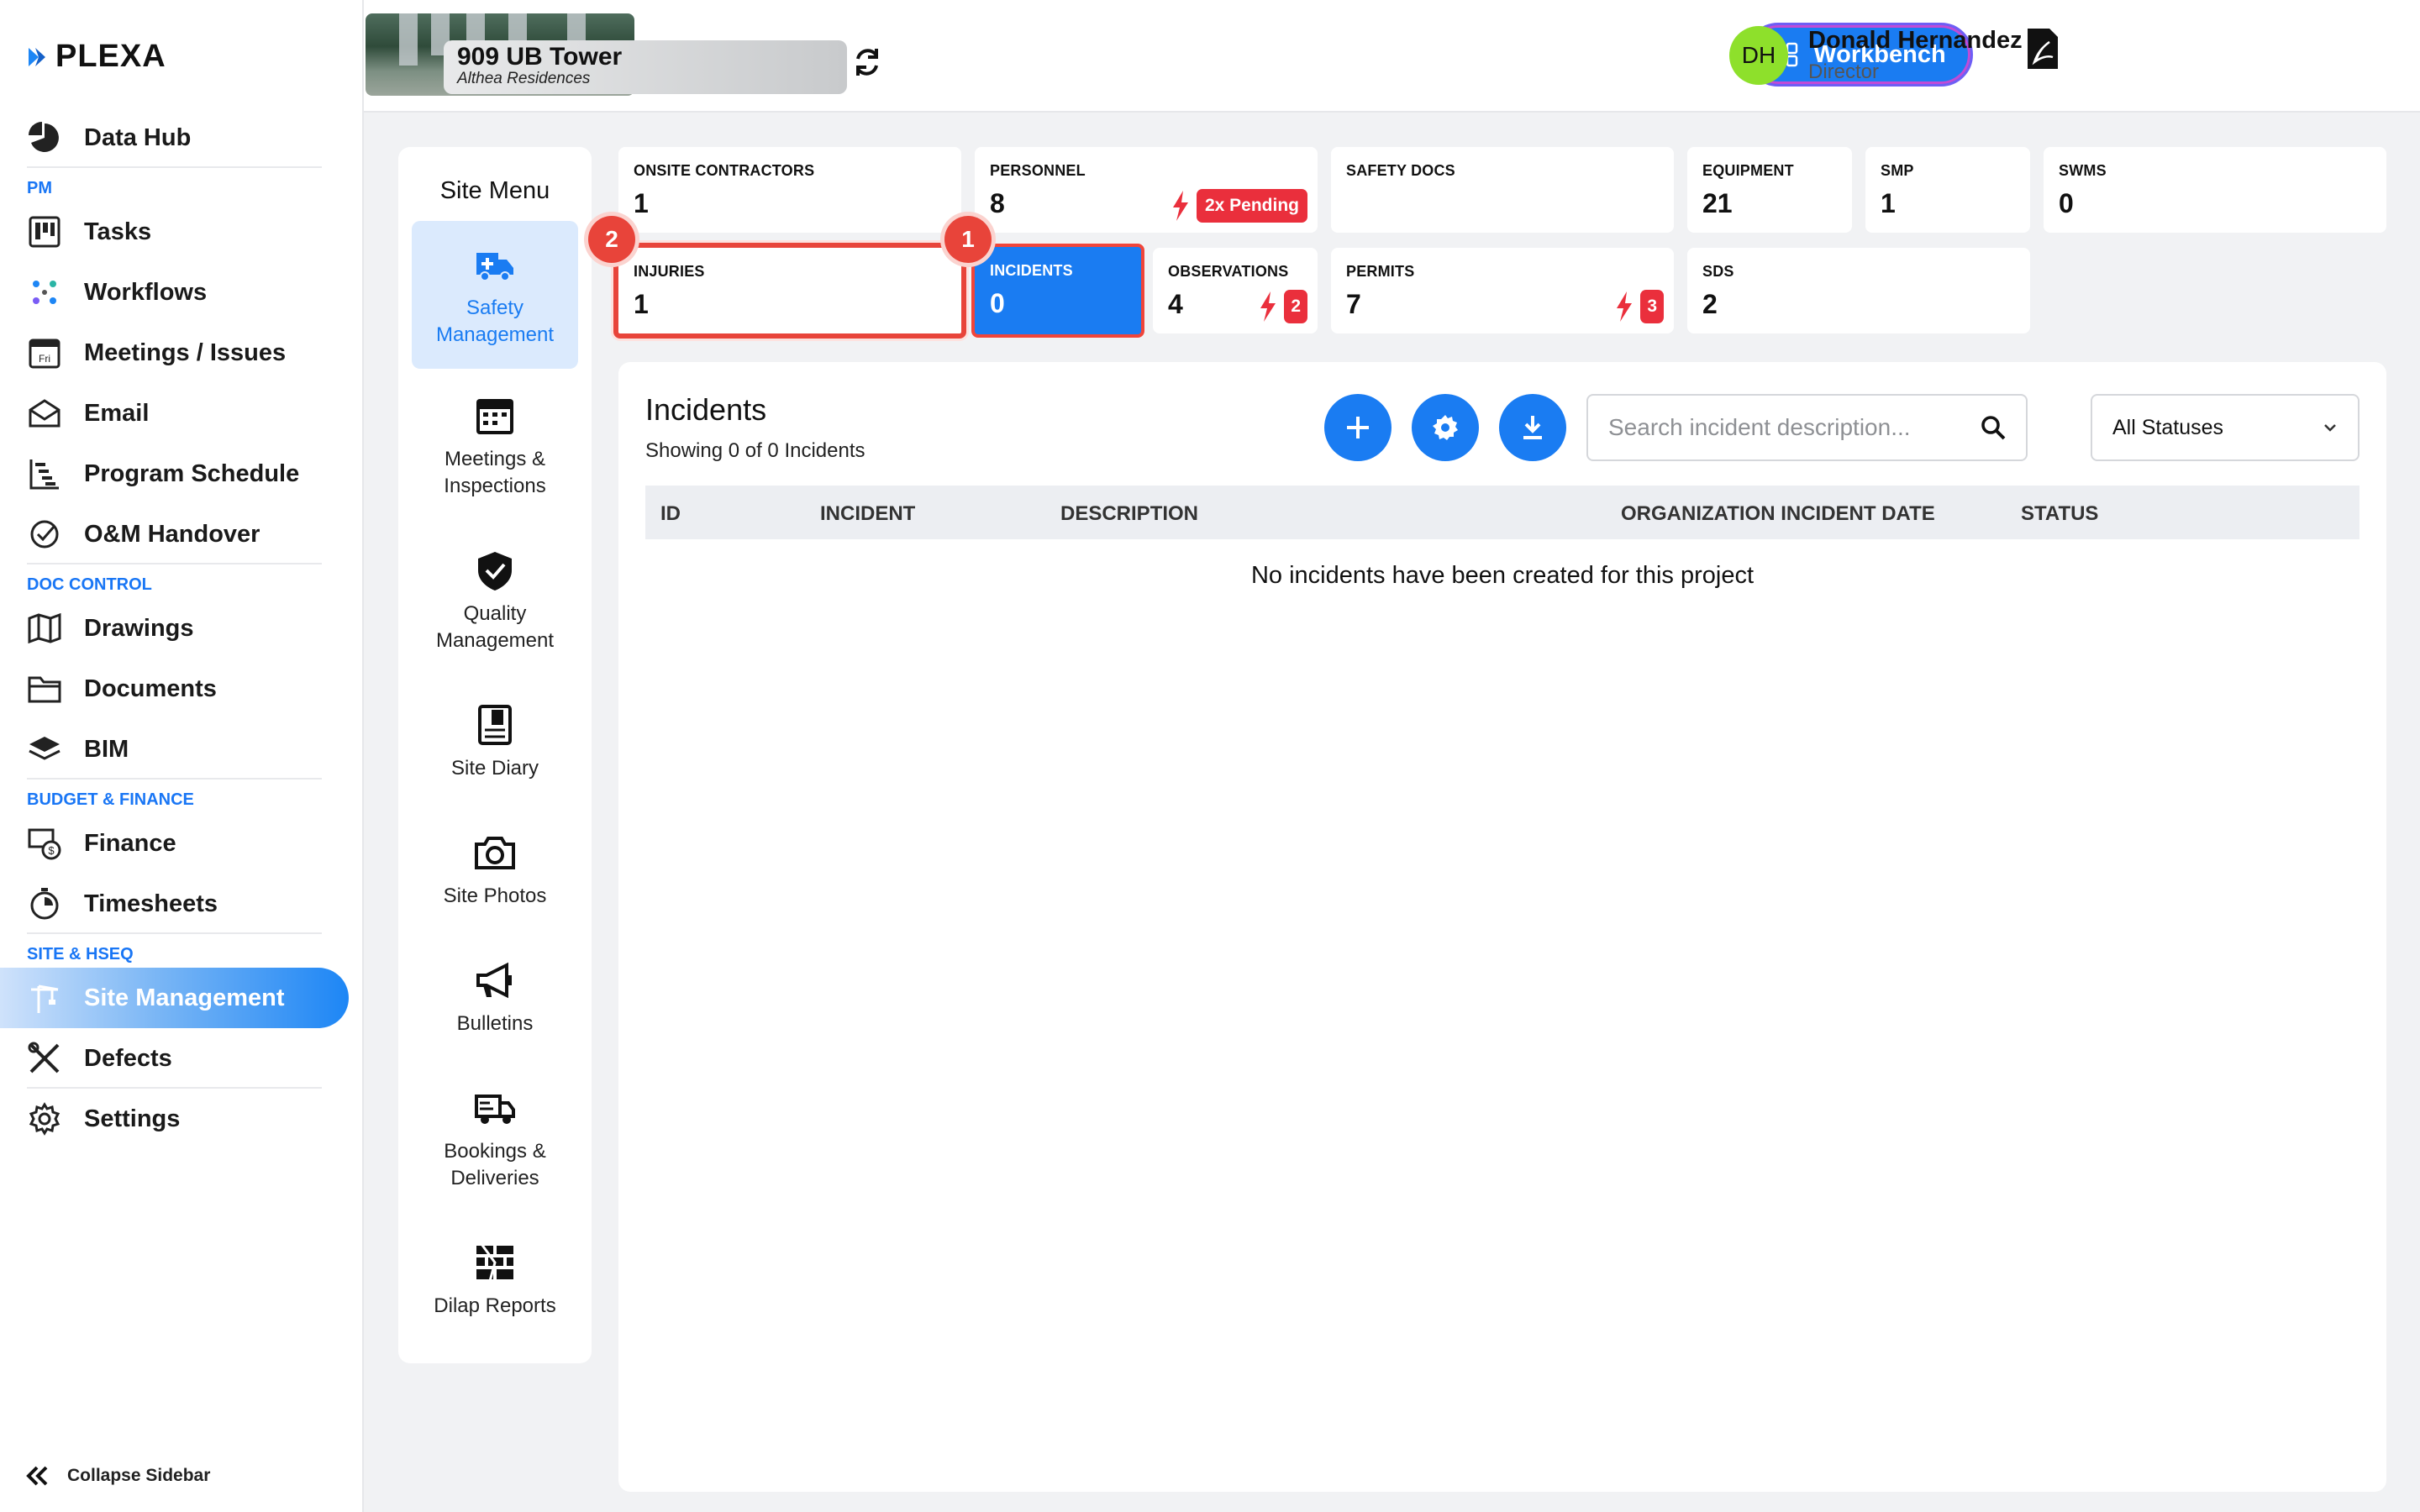 The height and width of the screenshot is (1512, 2420). I want to click on site-menu-item-bulletins: Bulletins, so click(495, 997).